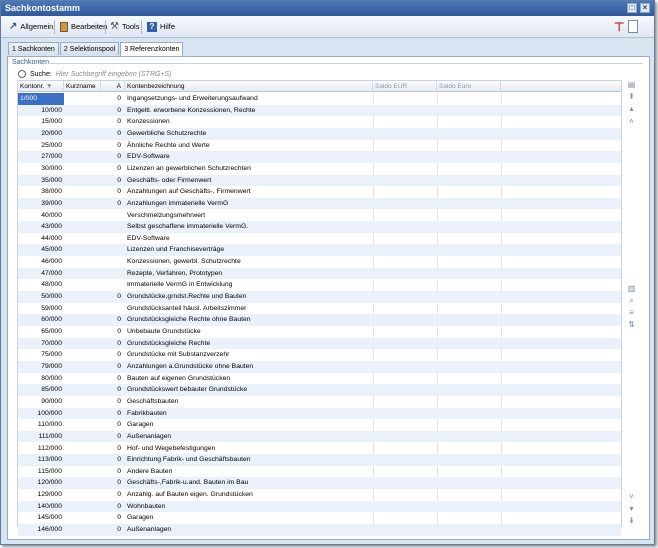  Describe the element at coordinates (631, 96) in the screenshot. I see `move-top-icon: ⇞` at that location.